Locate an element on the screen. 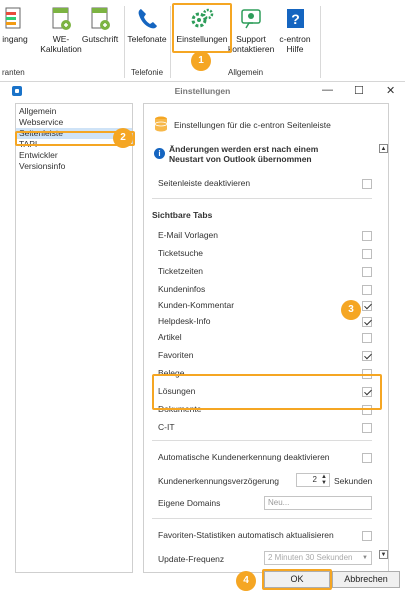  tab-label: Kundeninfos is located at coordinates (182, 289).